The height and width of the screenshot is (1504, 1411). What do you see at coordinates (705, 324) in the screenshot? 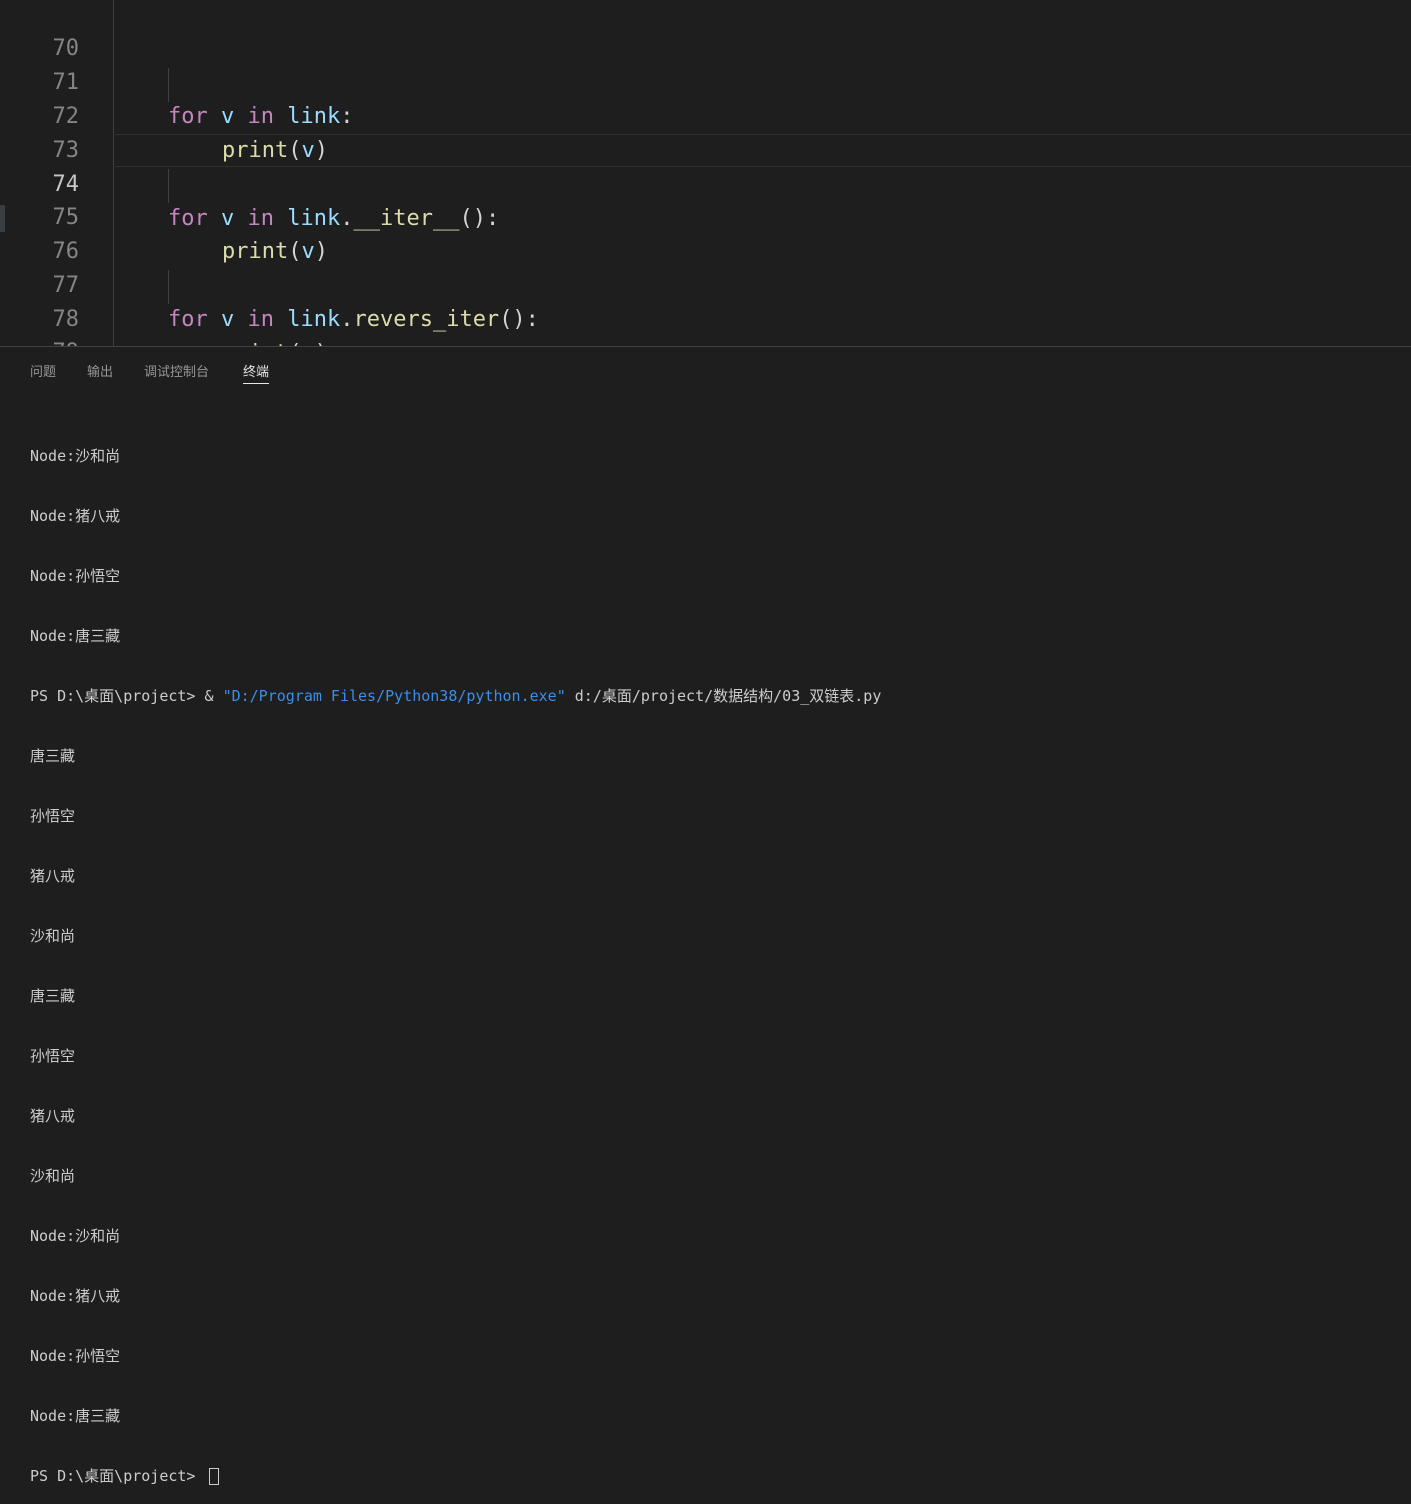
I see `code-line: 79` at bounding box center [705, 324].